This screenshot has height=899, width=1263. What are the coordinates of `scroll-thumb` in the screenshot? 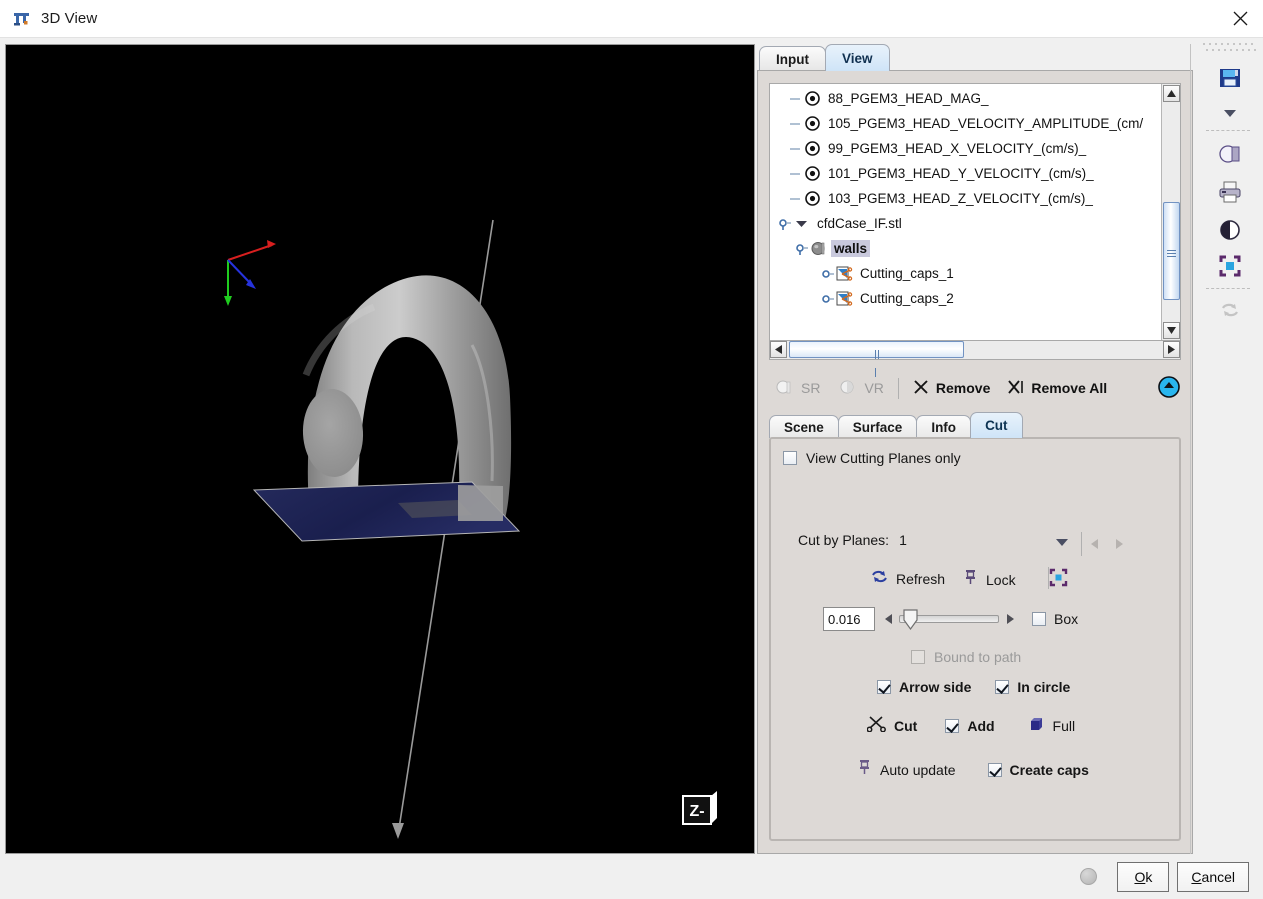 It's located at (1171, 251).